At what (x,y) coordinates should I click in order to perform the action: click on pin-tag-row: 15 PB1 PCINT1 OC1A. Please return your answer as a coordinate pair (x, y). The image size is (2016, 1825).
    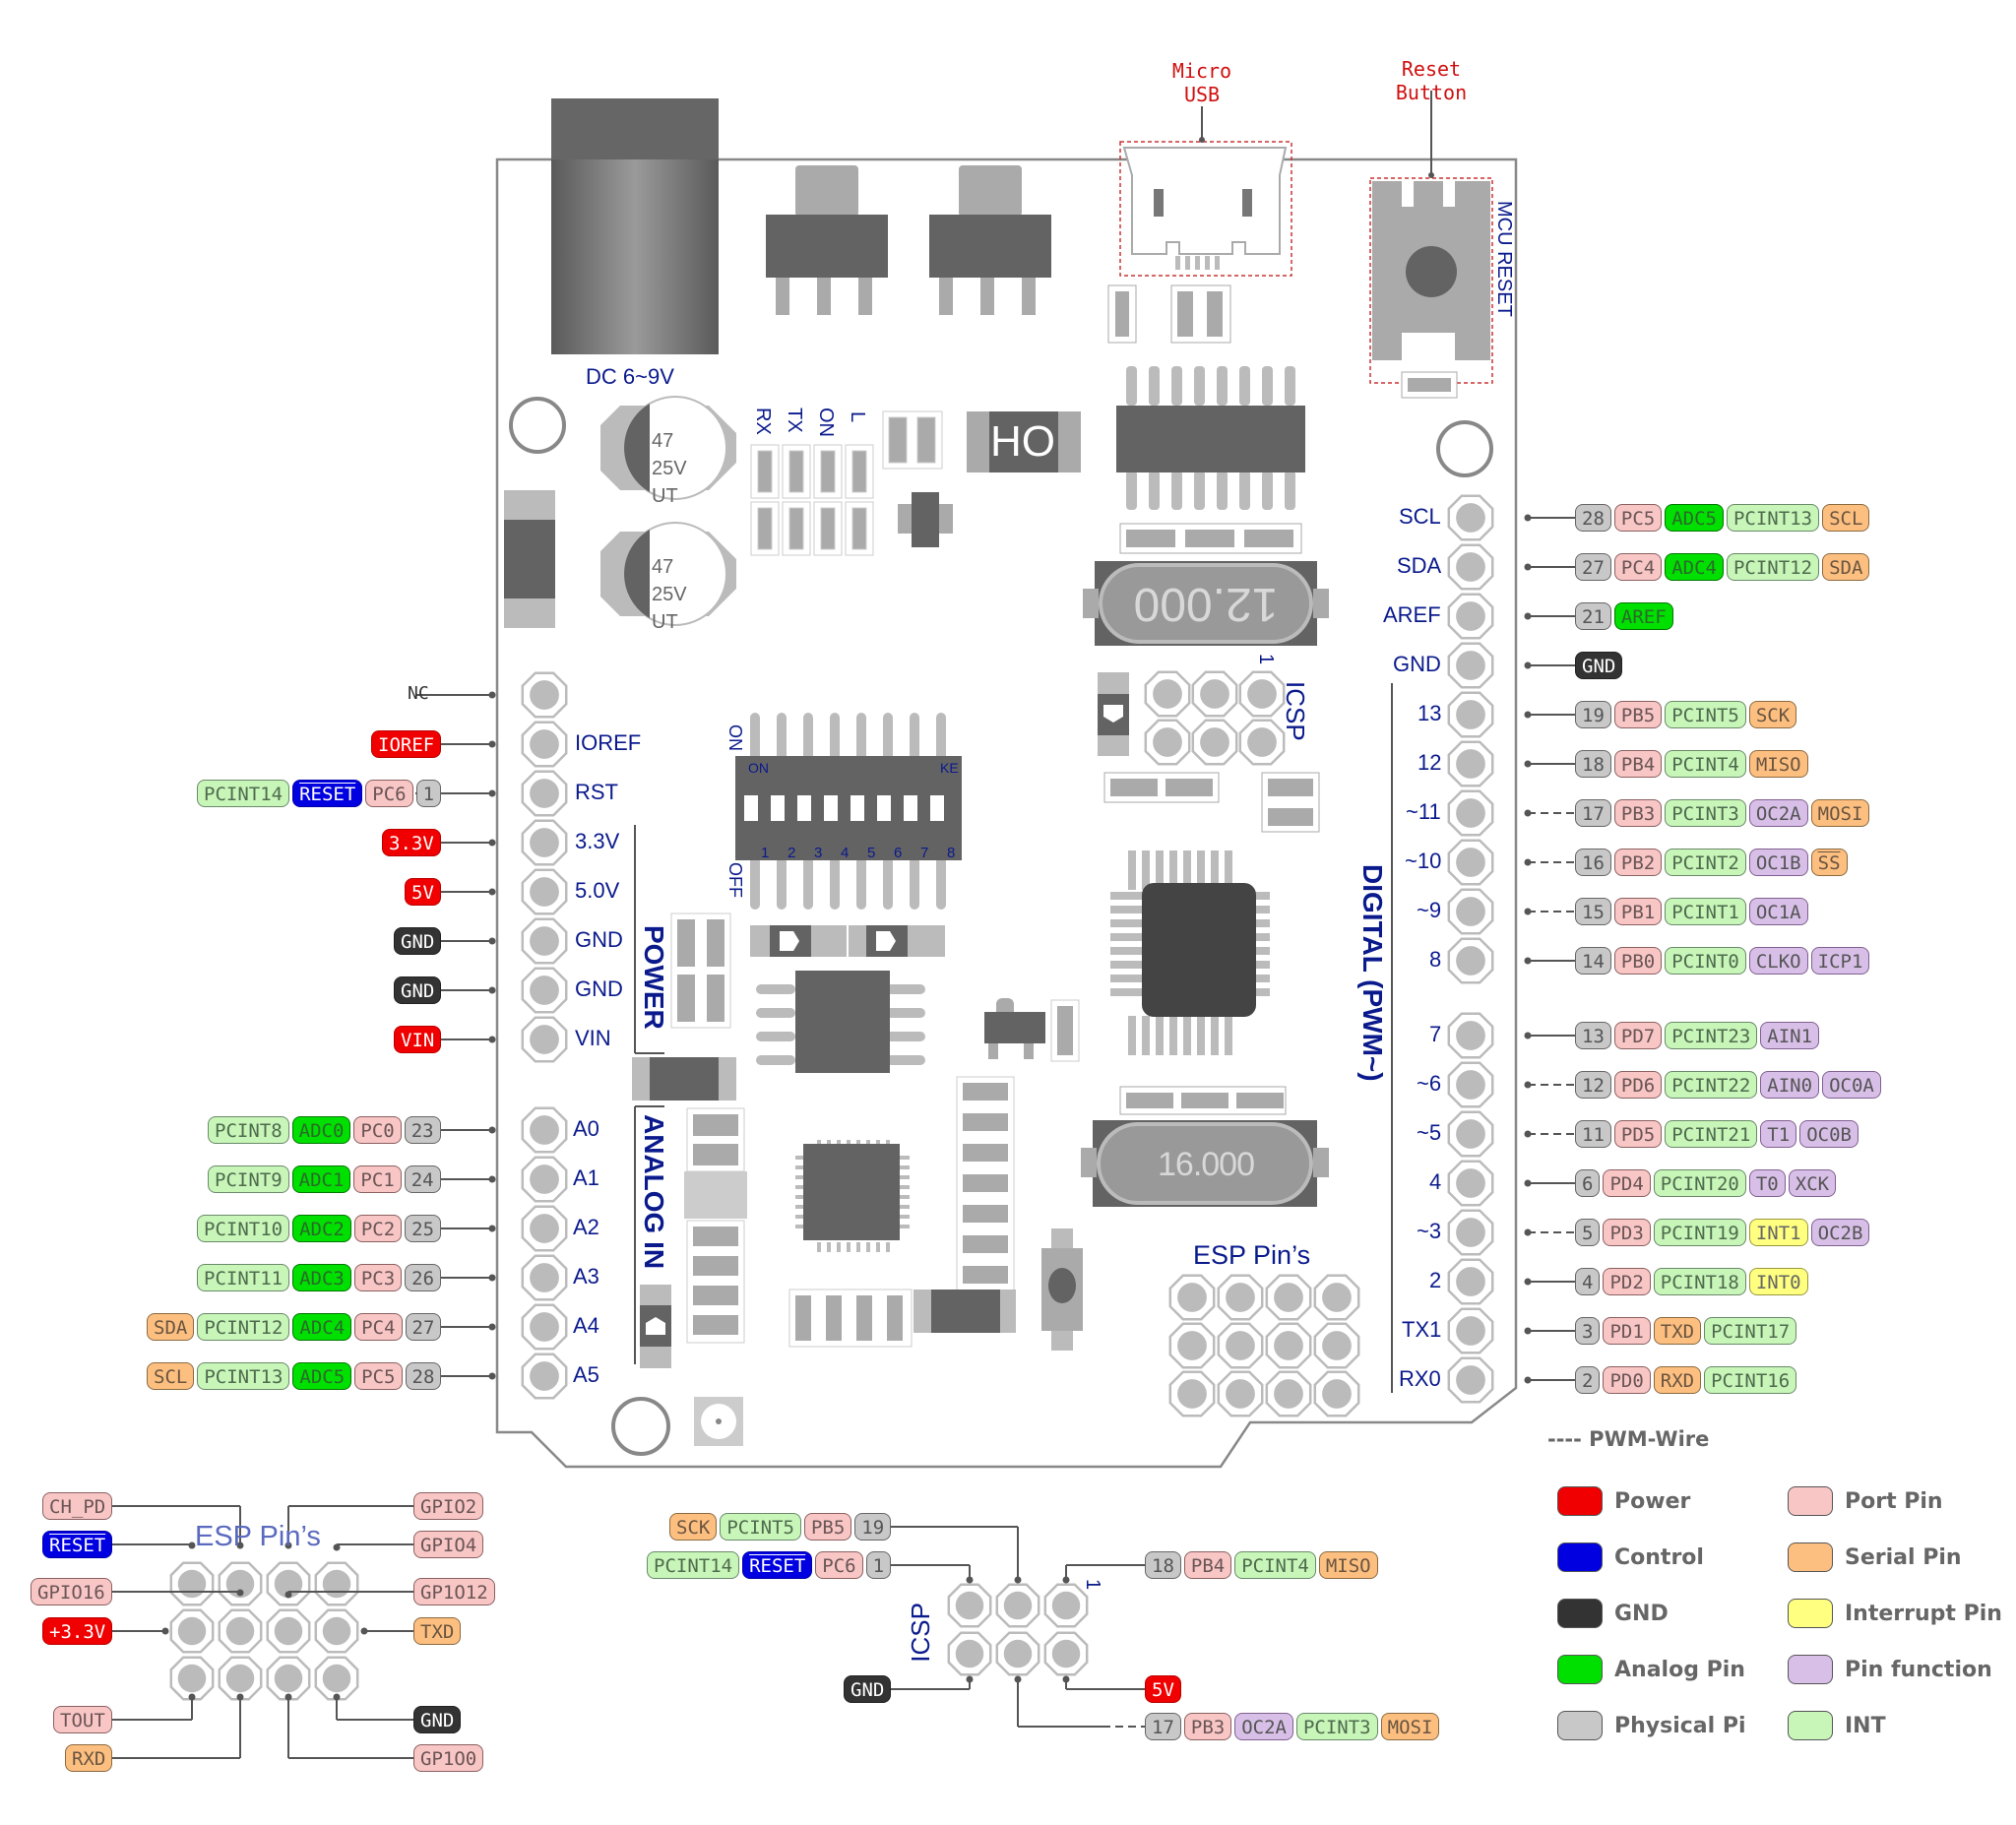
    Looking at the image, I should click on (1691, 911).